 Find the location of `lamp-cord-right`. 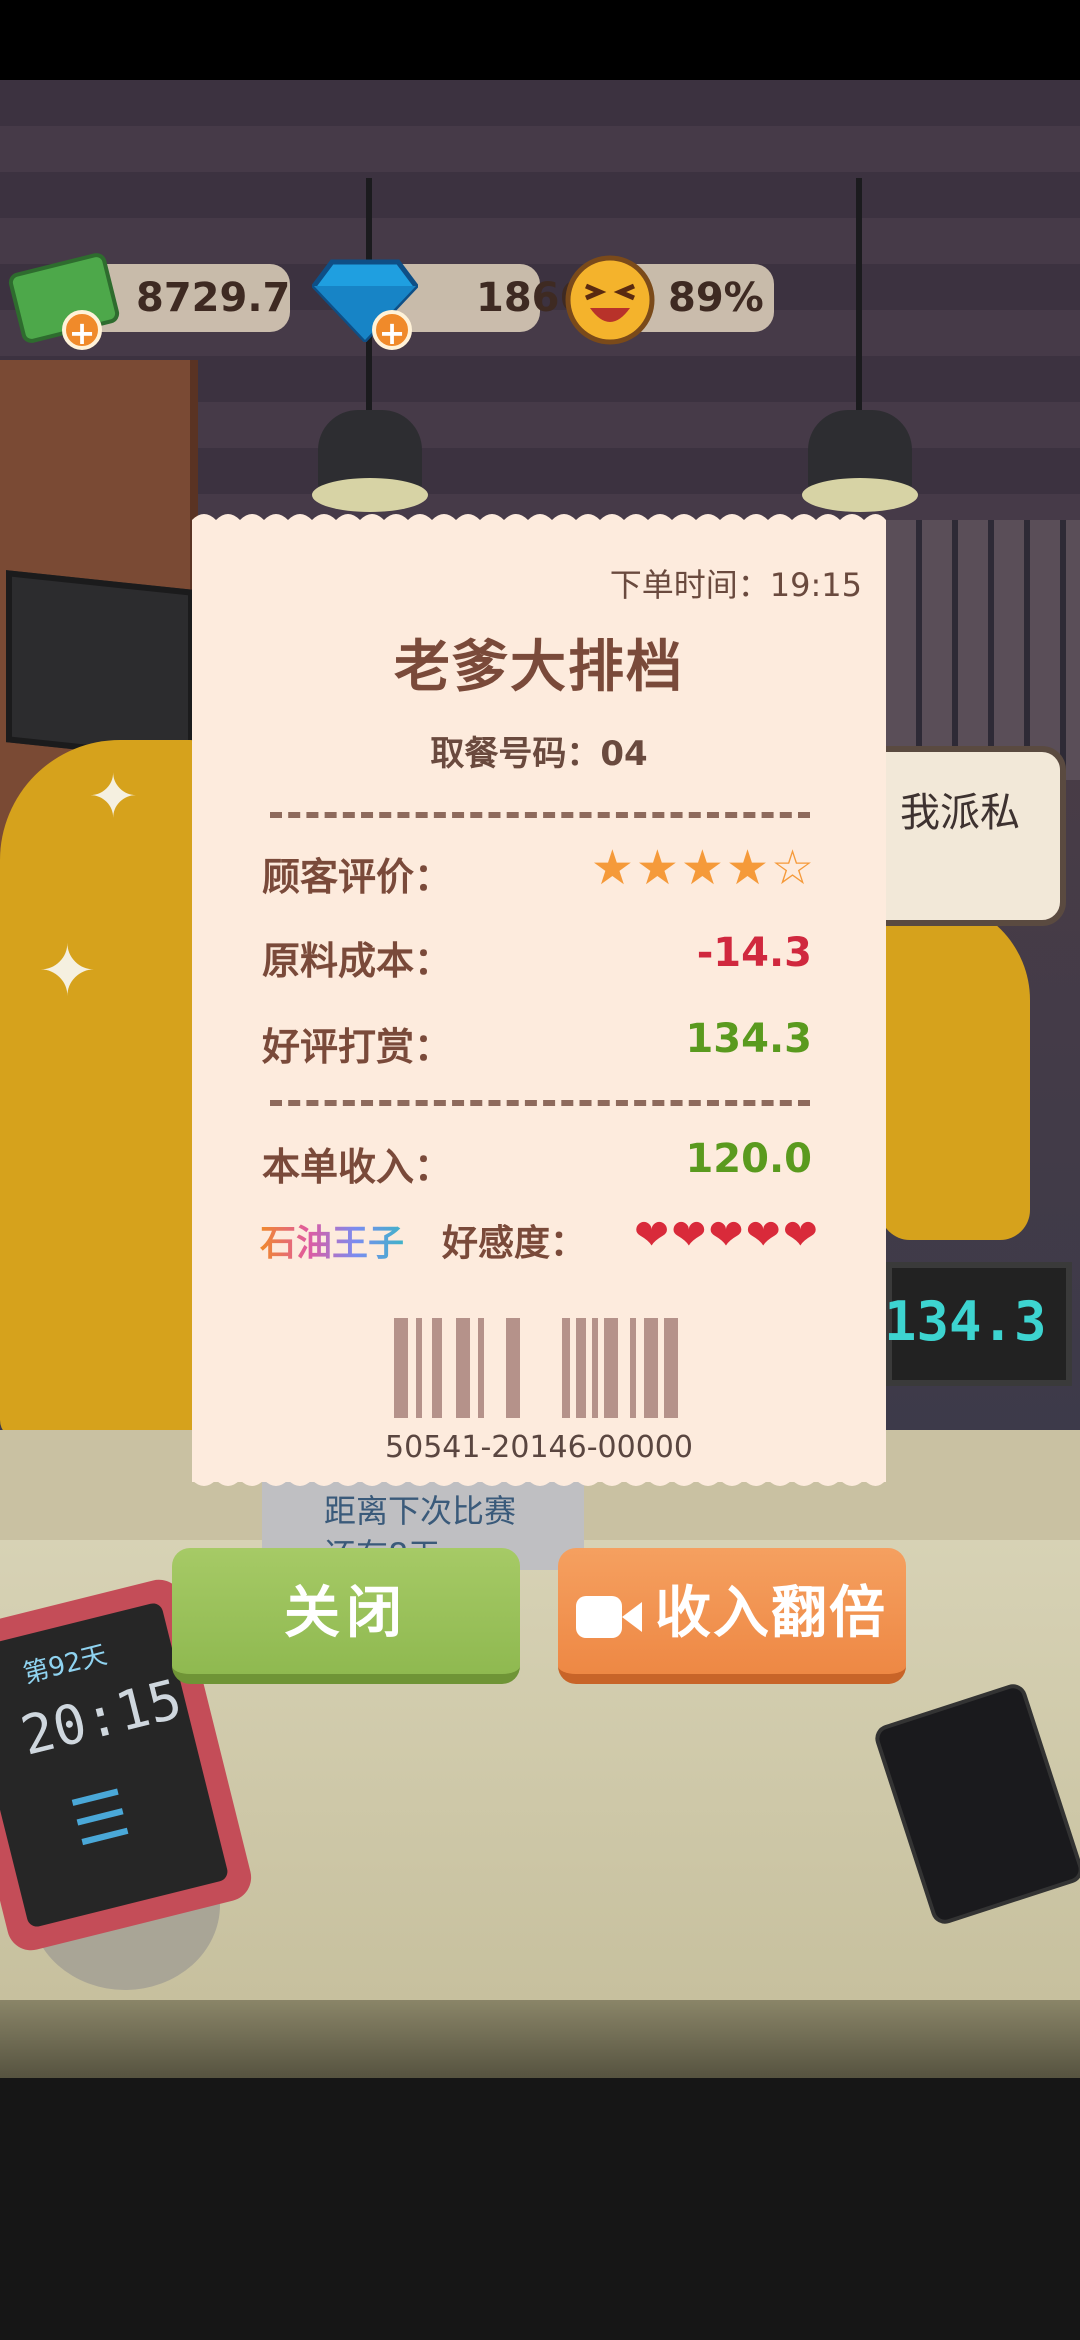

lamp-cord-right is located at coordinates (859, 298).